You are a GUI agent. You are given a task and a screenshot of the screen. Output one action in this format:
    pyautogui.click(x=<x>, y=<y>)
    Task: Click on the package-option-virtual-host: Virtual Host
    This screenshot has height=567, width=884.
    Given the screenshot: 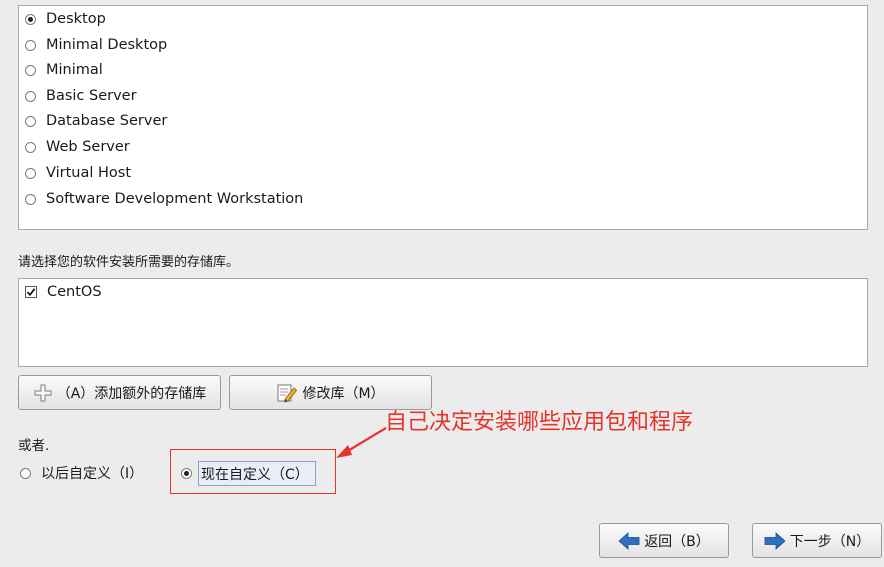 What is the action you would take?
    pyautogui.click(x=78, y=173)
    